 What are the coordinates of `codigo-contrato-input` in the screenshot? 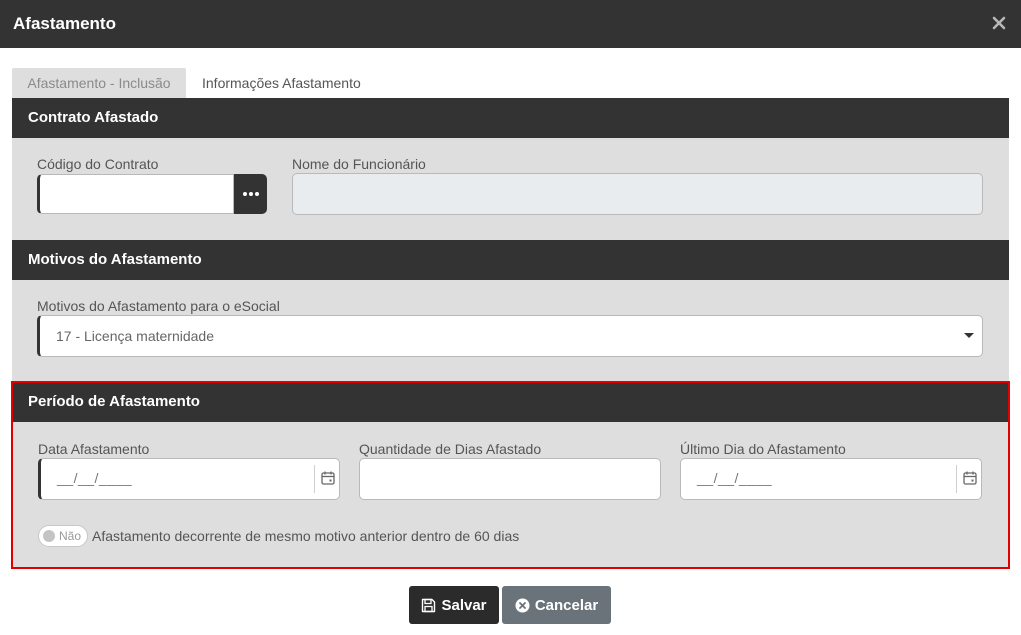 It's located at (135, 194).